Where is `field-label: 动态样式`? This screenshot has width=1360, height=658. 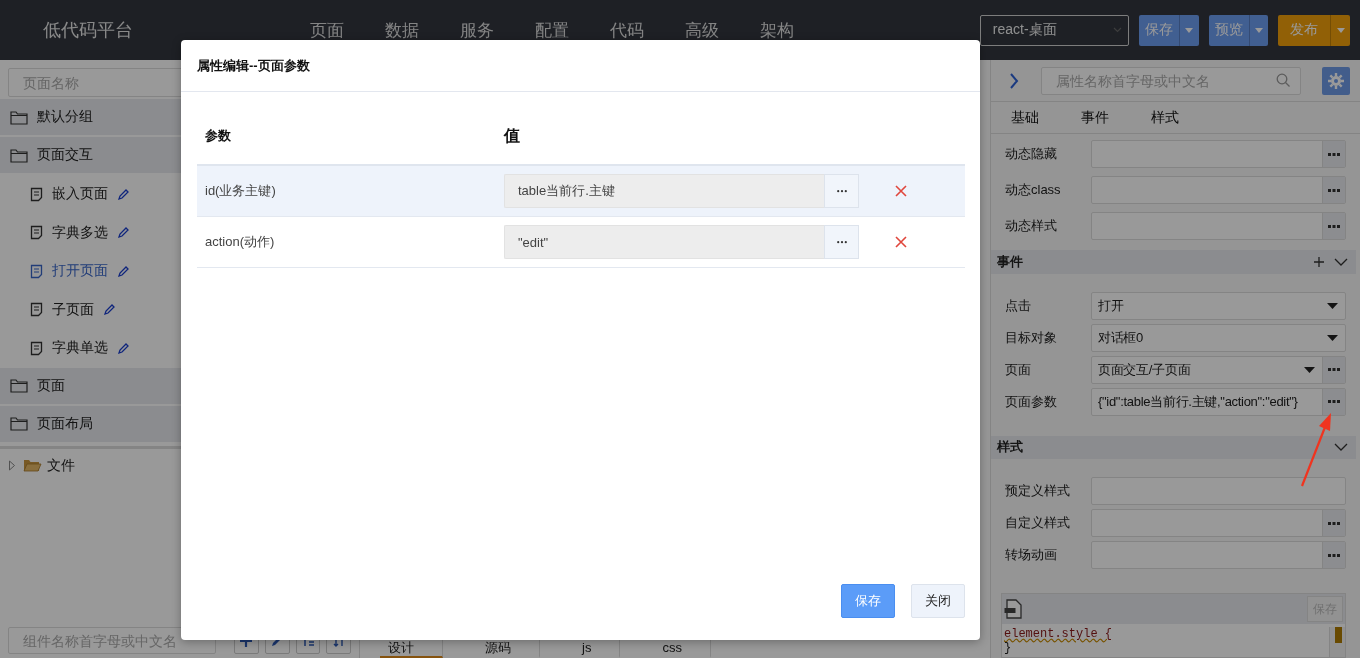 field-label: 动态样式 is located at coordinates (1031, 226).